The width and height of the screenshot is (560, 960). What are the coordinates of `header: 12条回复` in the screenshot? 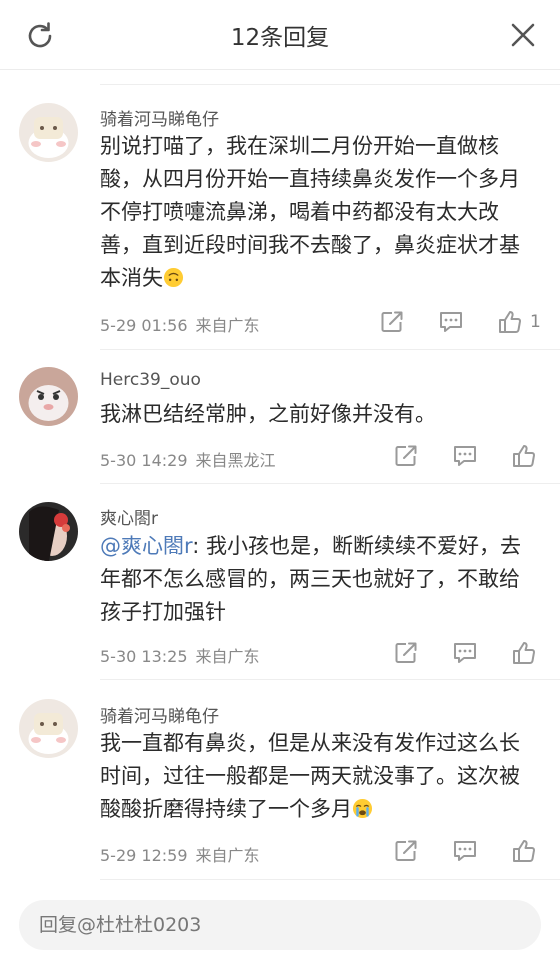 It's located at (280, 35).